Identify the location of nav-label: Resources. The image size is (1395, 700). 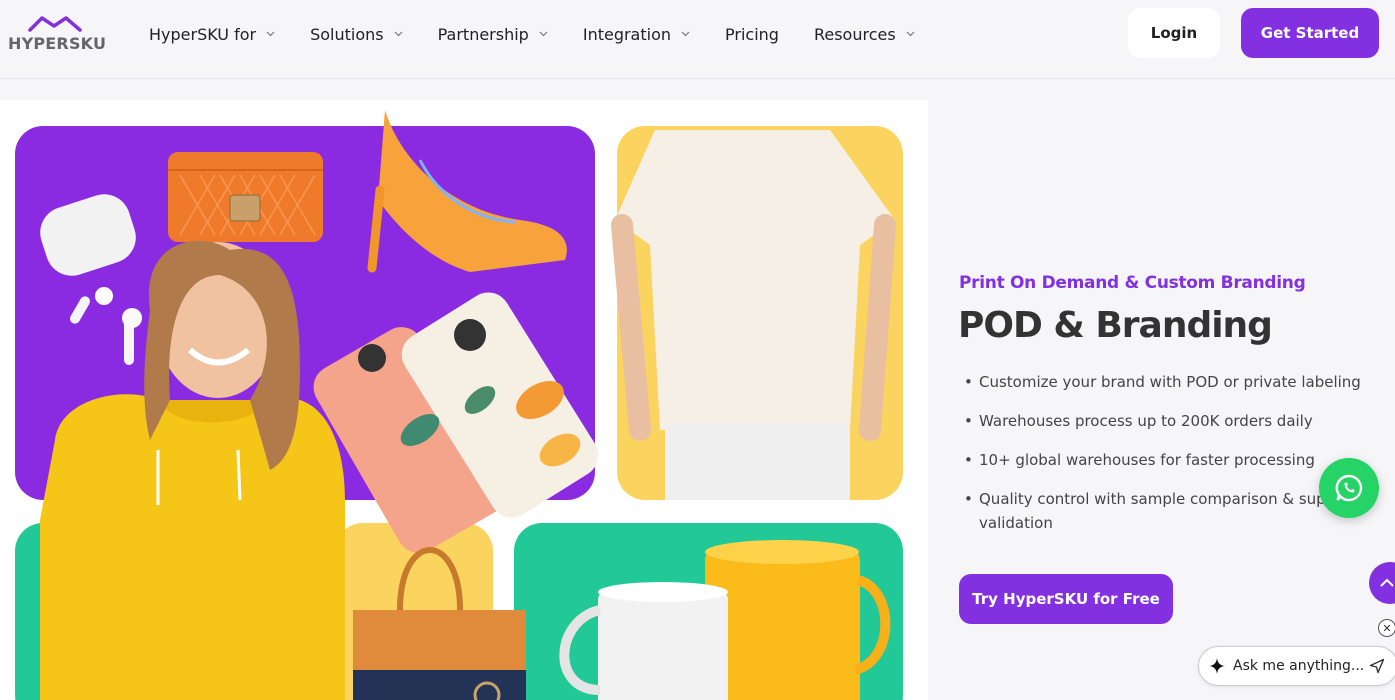
(854, 34).